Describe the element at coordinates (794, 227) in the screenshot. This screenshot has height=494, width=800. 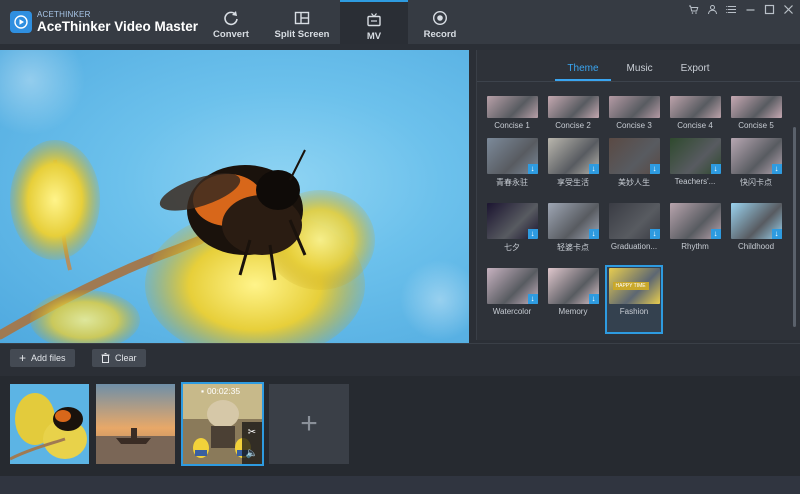
I see `theme-scrollbar` at that location.